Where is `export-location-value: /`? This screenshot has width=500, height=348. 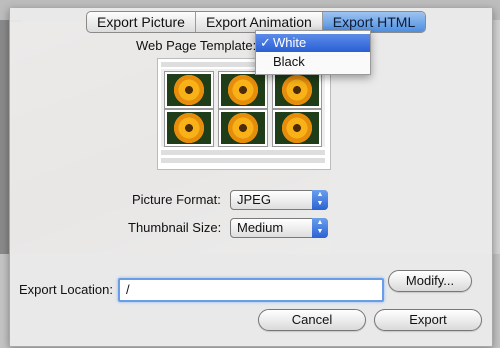 export-location-value: / is located at coordinates (128, 289).